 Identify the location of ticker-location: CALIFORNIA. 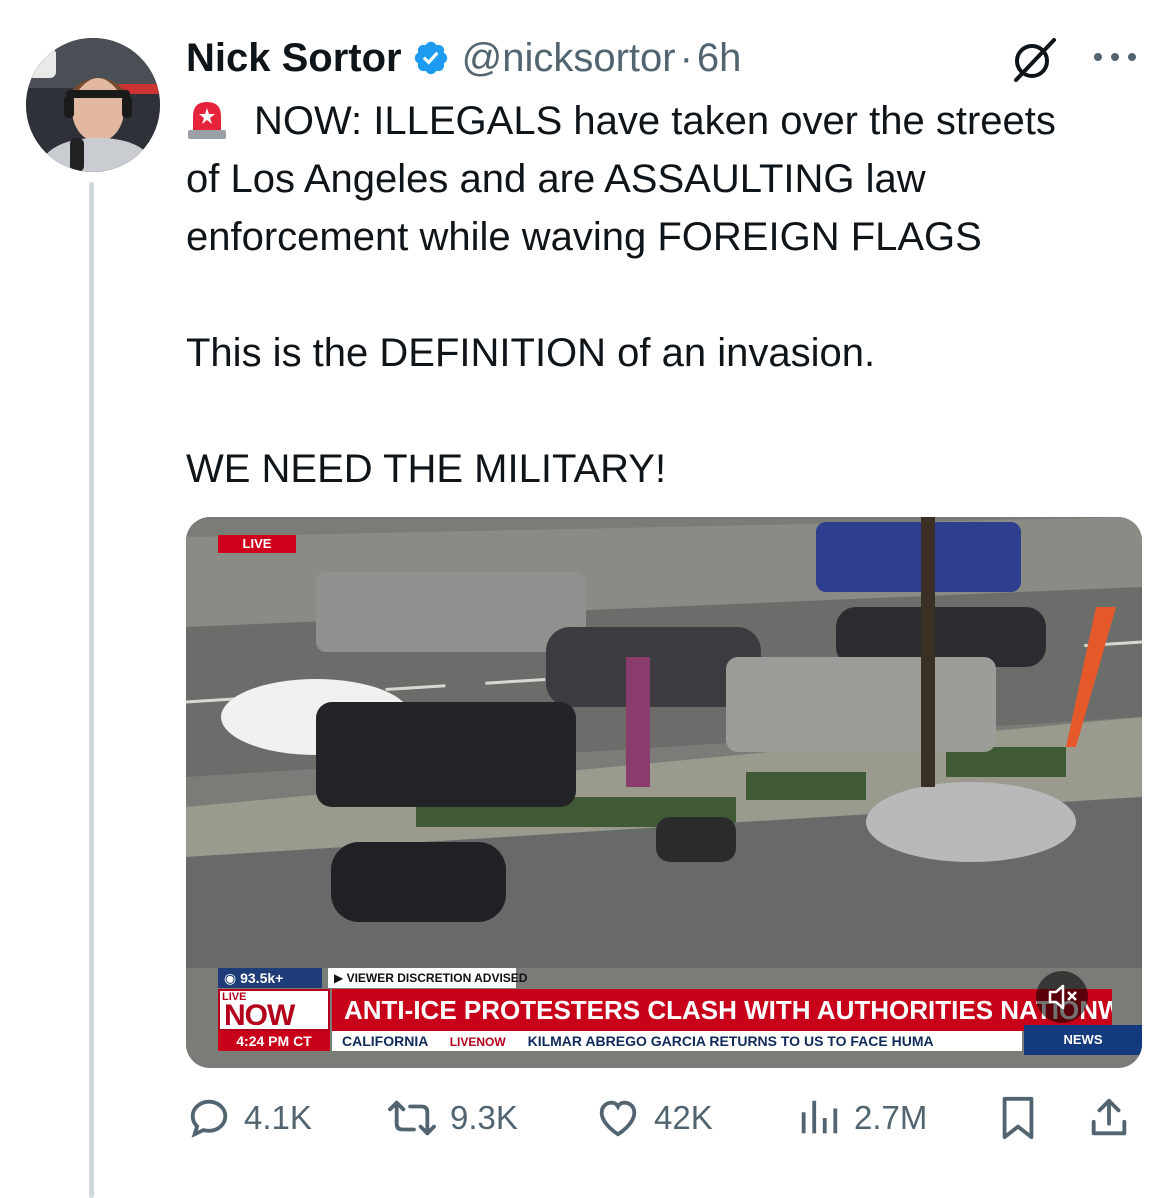
(385, 1041).